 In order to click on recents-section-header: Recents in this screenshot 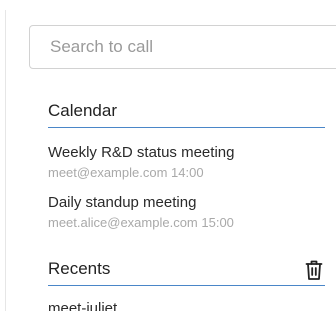, I will do `click(186, 270)`.